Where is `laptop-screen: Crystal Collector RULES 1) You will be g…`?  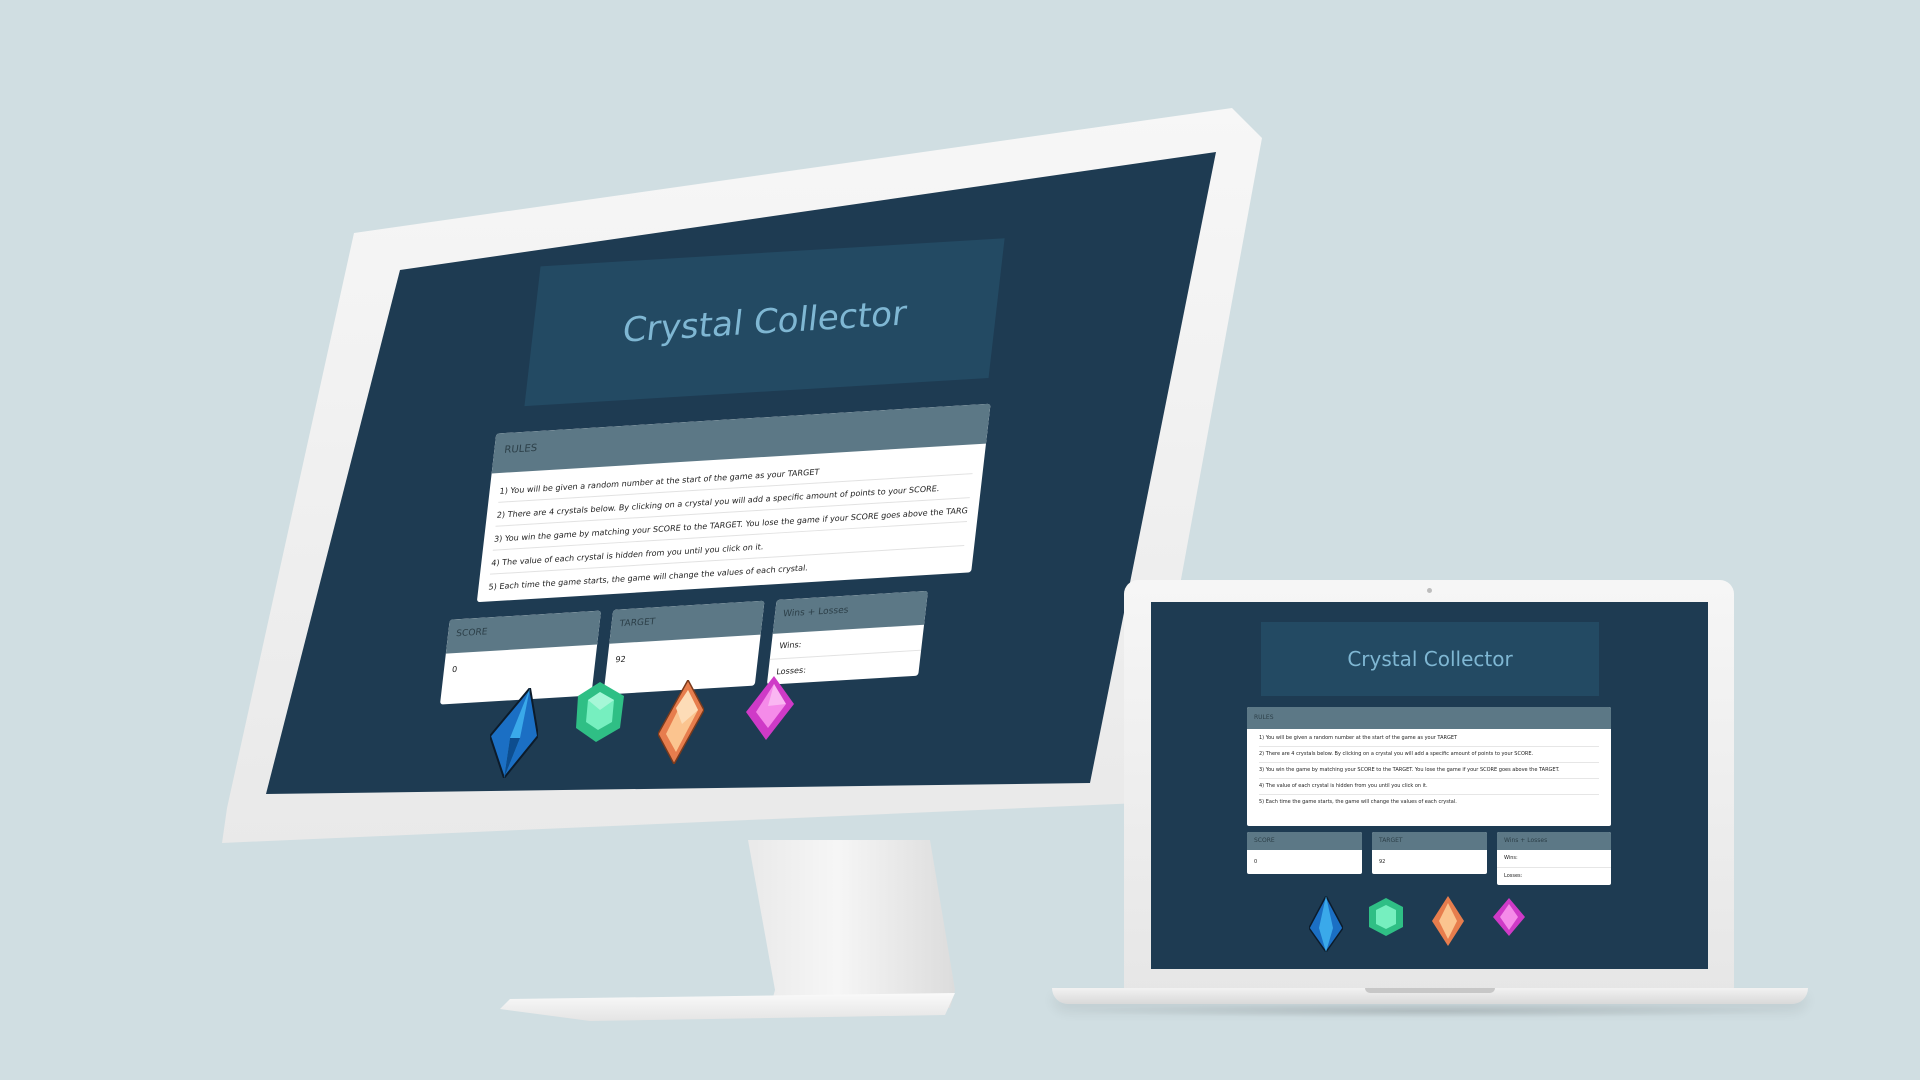
laptop-screen: Crystal Collector RULES 1) You will be g… is located at coordinates (1429, 785).